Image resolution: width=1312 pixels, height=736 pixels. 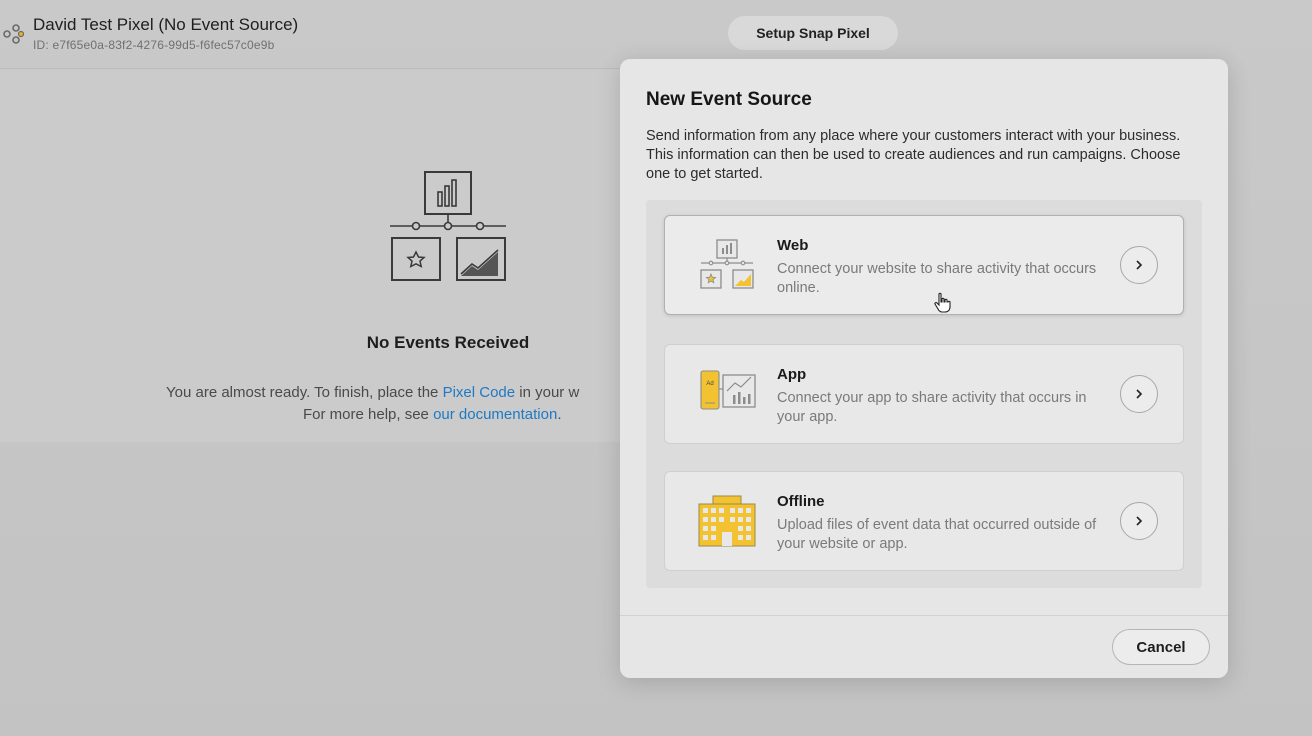 What do you see at coordinates (368, 414) in the screenshot?
I see `more-help-prefix: For more help, see` at bounding box center [368, 414].